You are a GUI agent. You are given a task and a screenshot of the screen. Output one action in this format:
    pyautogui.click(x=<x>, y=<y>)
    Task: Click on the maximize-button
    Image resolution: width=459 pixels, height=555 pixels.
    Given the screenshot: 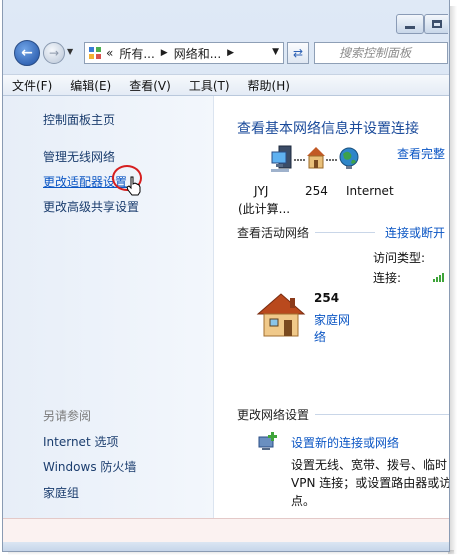 What is the action you would take?
    pyautogui.click(x=436, y=24)
    